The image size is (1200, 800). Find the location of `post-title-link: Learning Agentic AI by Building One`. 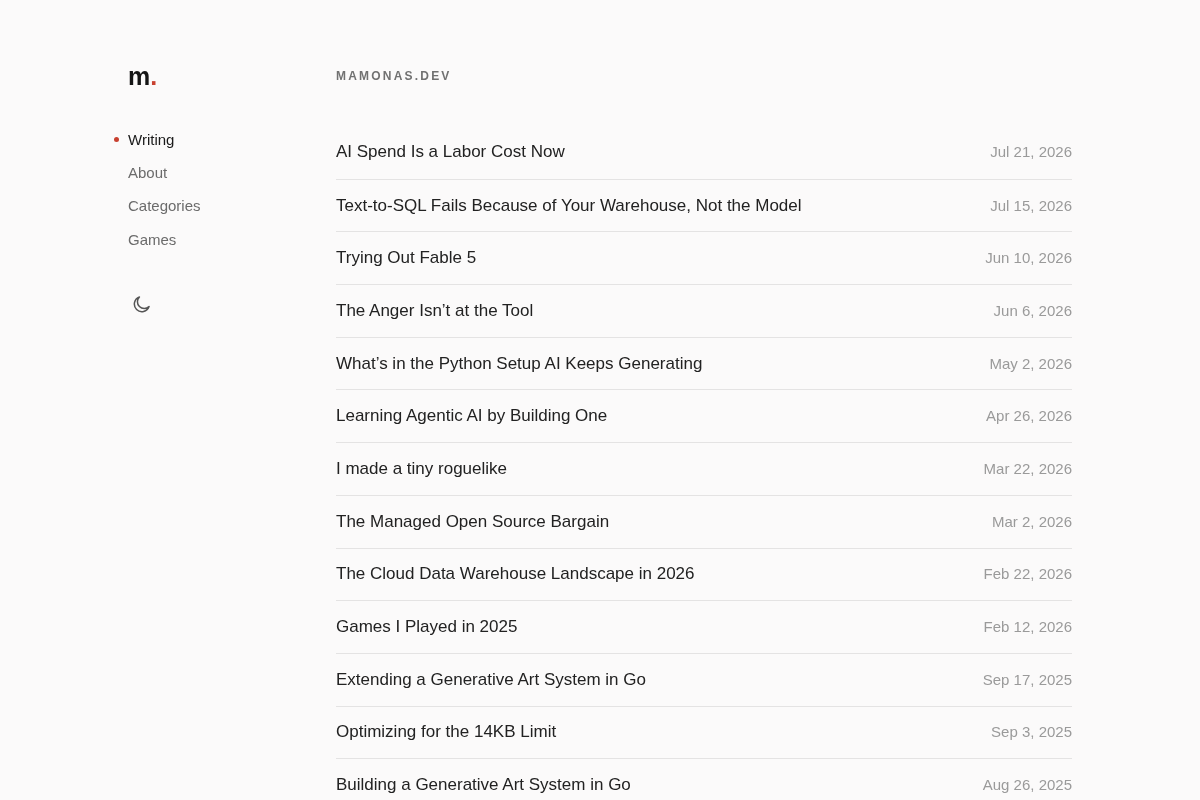

post-title-link: Learning Agentic AI by Building One is located at coordinates (472, 416).